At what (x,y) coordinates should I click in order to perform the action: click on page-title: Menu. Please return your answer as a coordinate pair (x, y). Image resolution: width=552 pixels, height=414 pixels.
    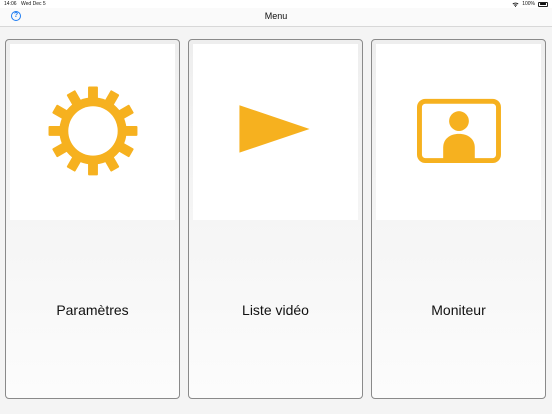
    Looking at the image, I should click on (276, 16).